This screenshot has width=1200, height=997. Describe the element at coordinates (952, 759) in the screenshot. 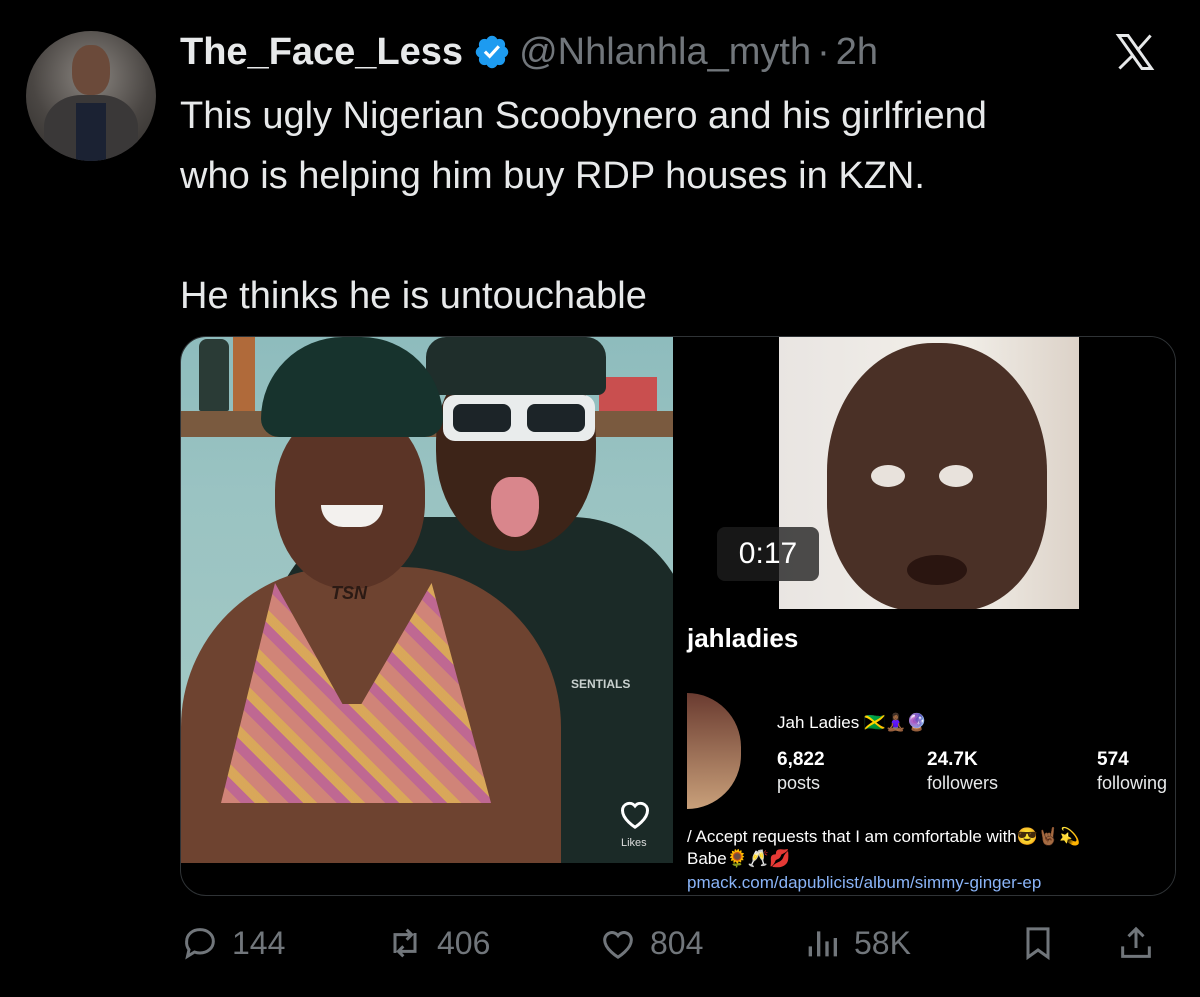

I see `followers-count: 24.7K` at that location.